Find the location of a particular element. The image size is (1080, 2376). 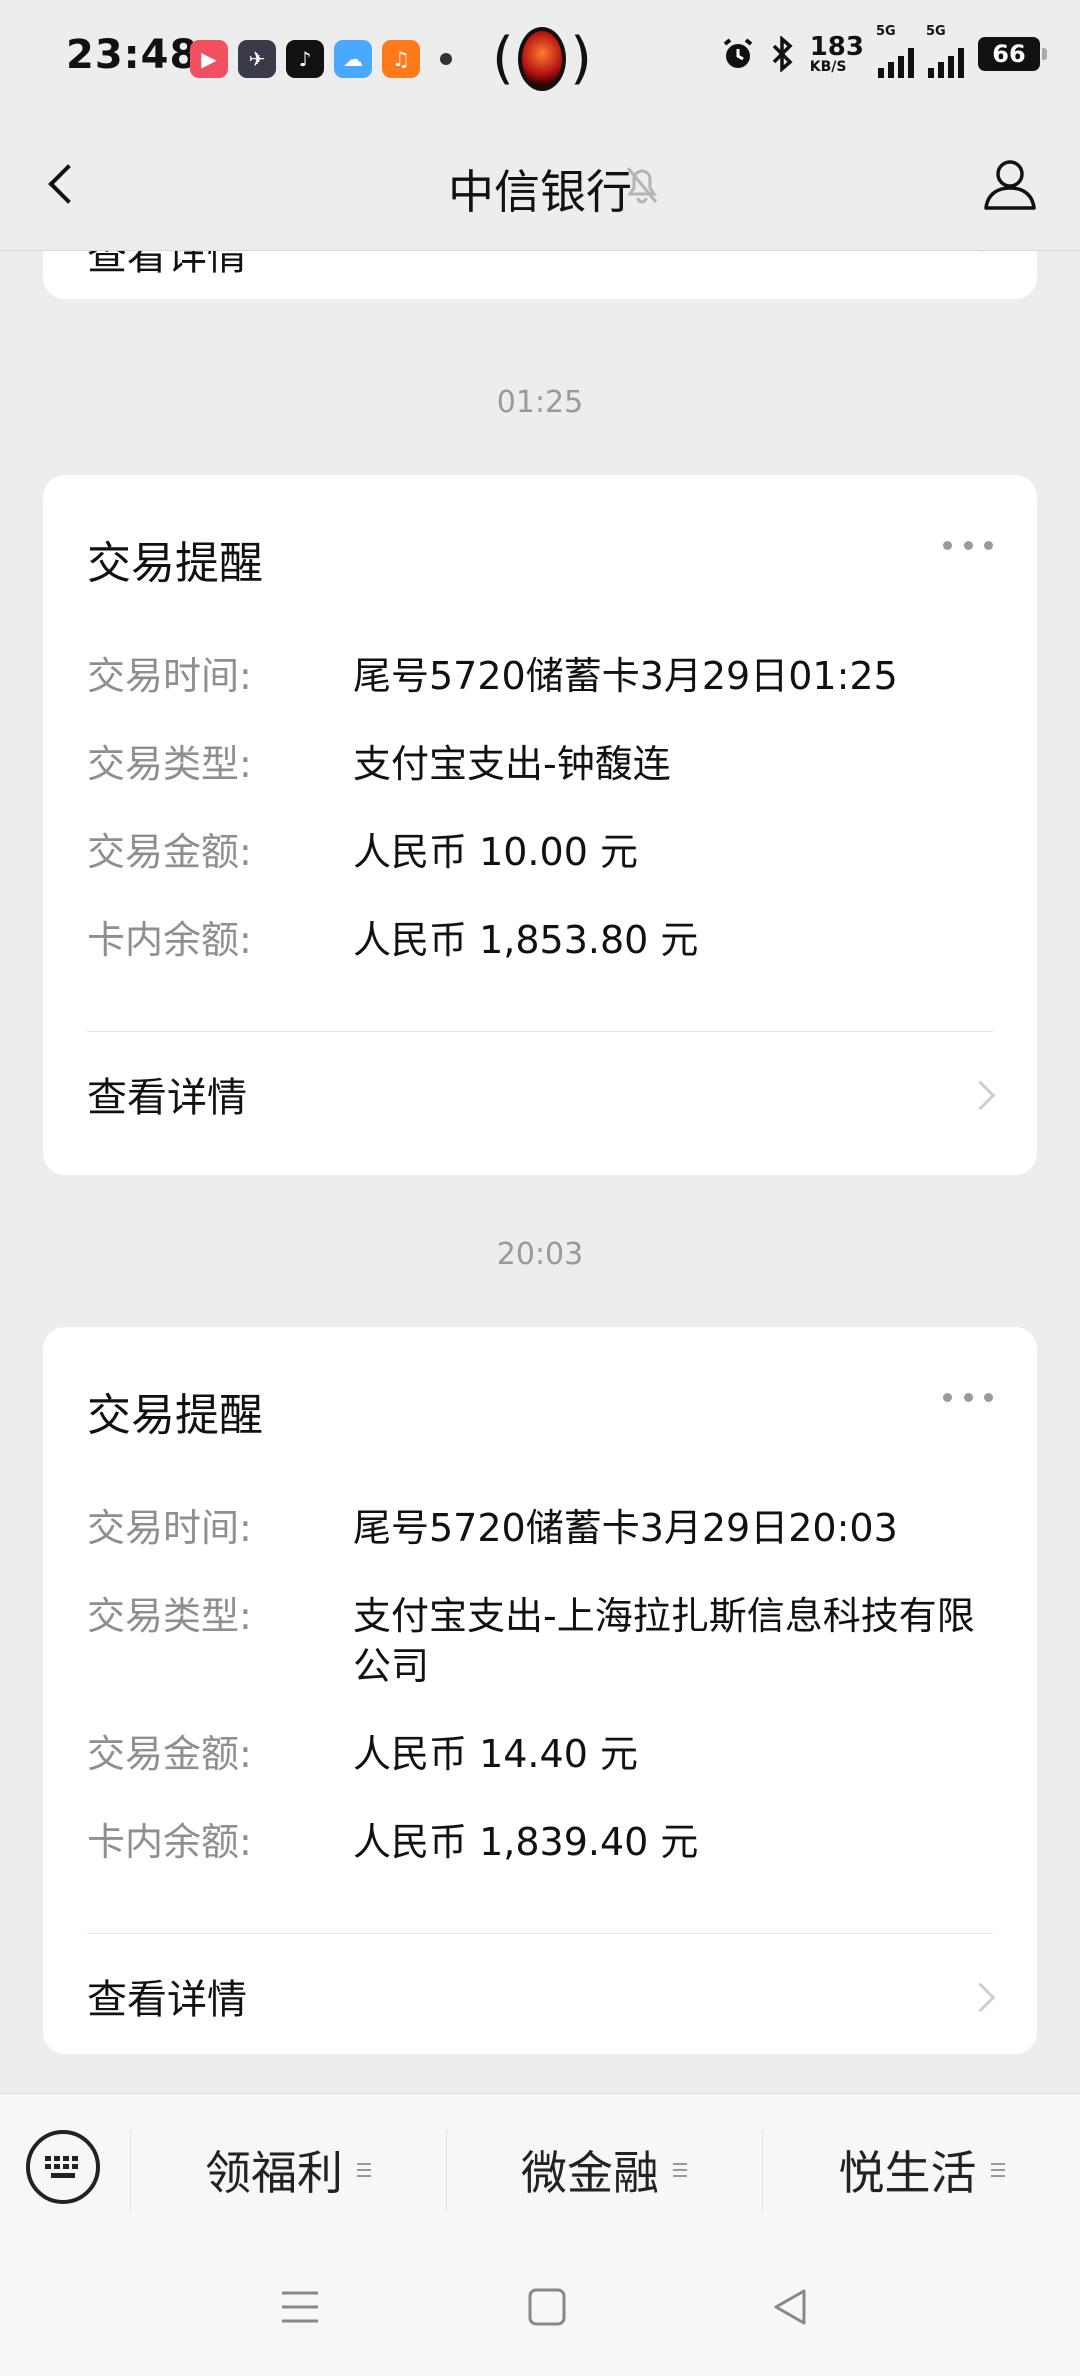

back-nav-button is located at coordinates (790, 2307).